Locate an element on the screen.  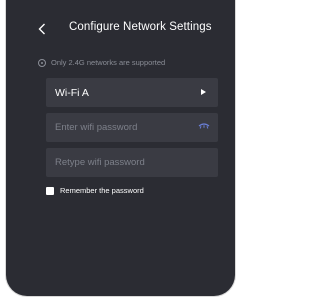
password-placeholder: Enter wifi password is located at coordinates (96, 127).